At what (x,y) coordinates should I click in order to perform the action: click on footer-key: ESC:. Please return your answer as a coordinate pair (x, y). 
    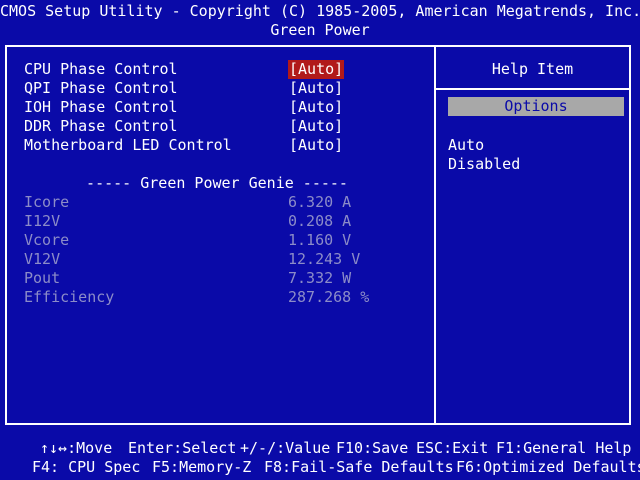
    Looking at the image, I should click on (434, 448).